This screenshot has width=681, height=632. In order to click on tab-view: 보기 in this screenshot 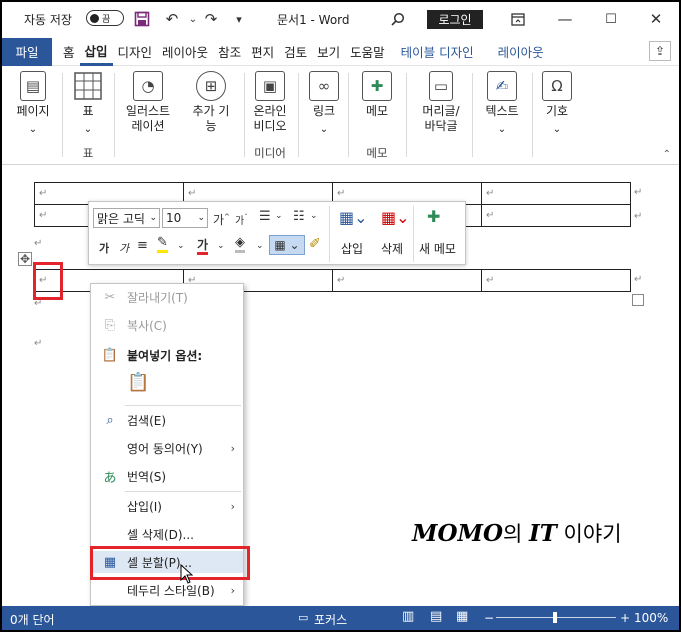, I will do `click(328, 52)`.